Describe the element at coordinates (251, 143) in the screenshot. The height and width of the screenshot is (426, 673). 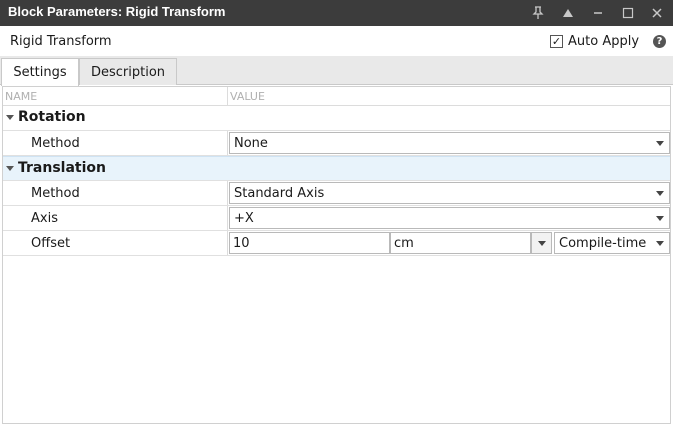
I see `rotation-method-value: None` at that location.